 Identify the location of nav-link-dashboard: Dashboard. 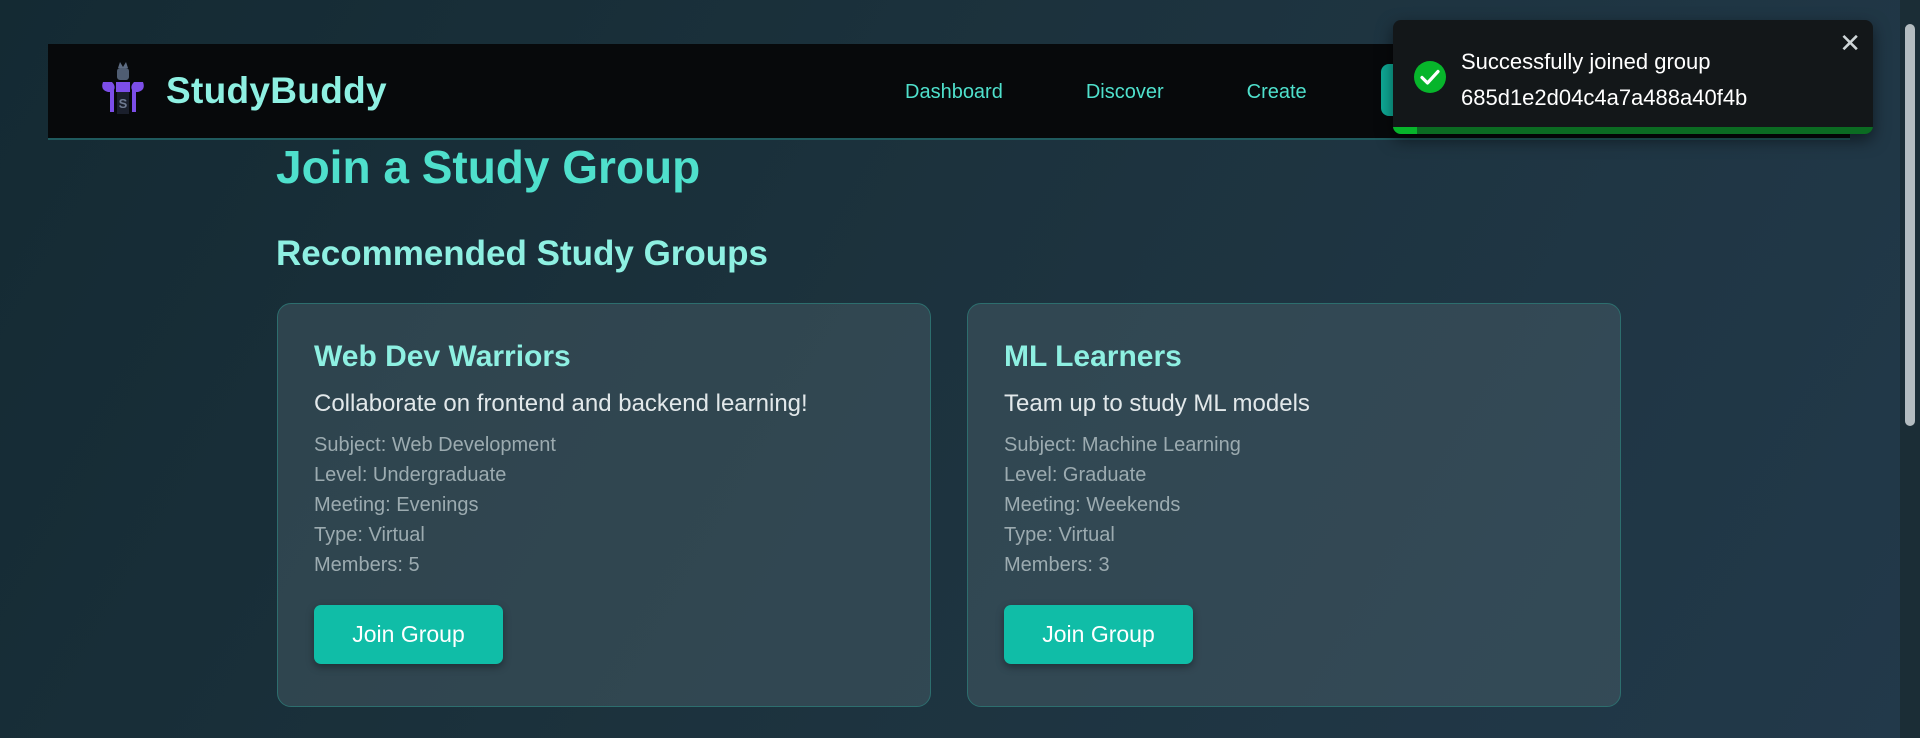
(954, 92).